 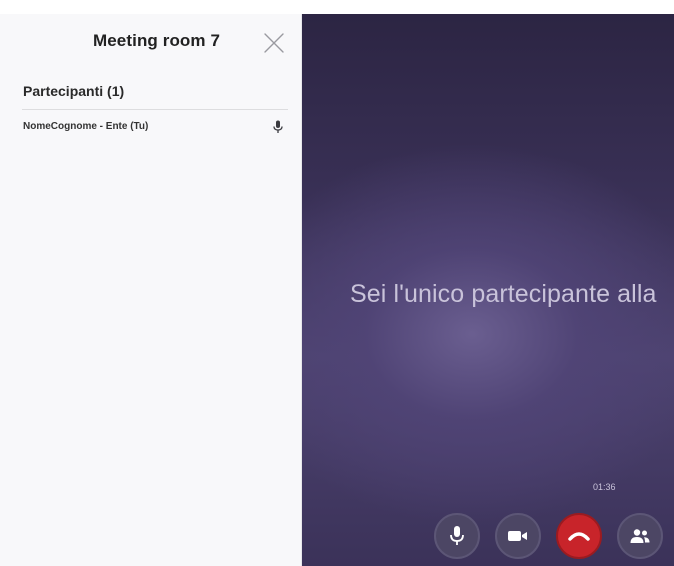 I want to click on microphone-button, so click(x=457, y=536).